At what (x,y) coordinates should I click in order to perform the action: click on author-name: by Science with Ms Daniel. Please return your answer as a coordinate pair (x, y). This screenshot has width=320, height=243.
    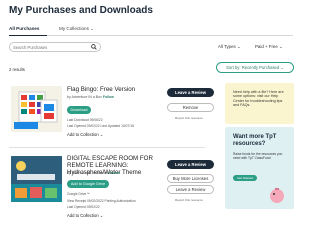
    Looking at the image, I should click on (87, 173).